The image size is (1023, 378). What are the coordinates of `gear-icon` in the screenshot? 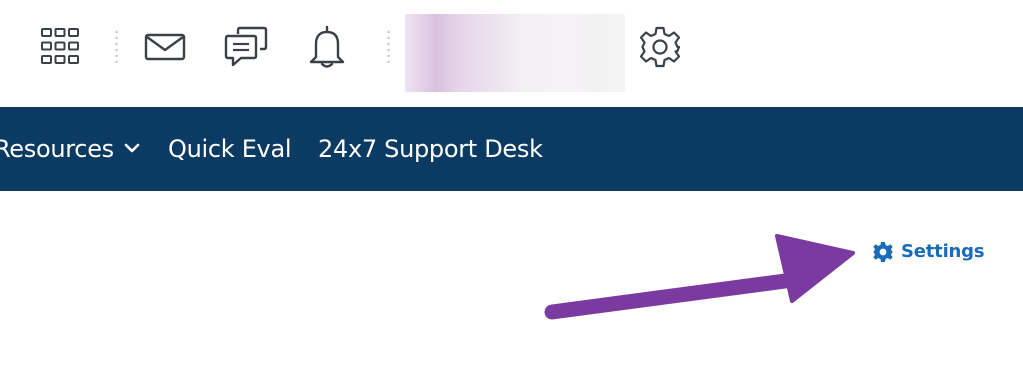 It's located at (883, 252).